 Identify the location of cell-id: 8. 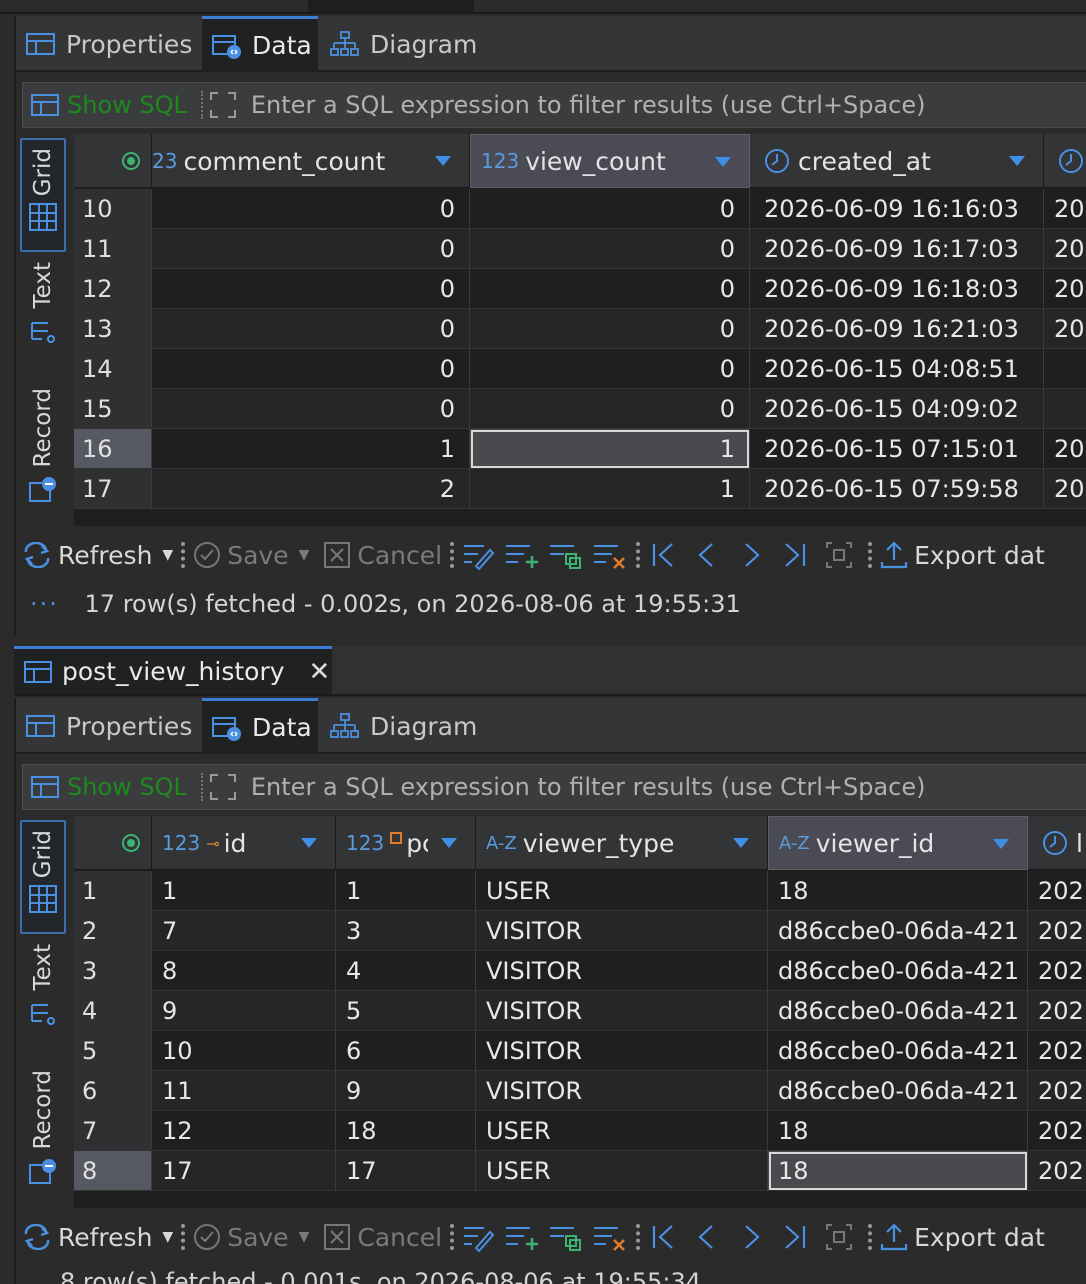
(244, 971).